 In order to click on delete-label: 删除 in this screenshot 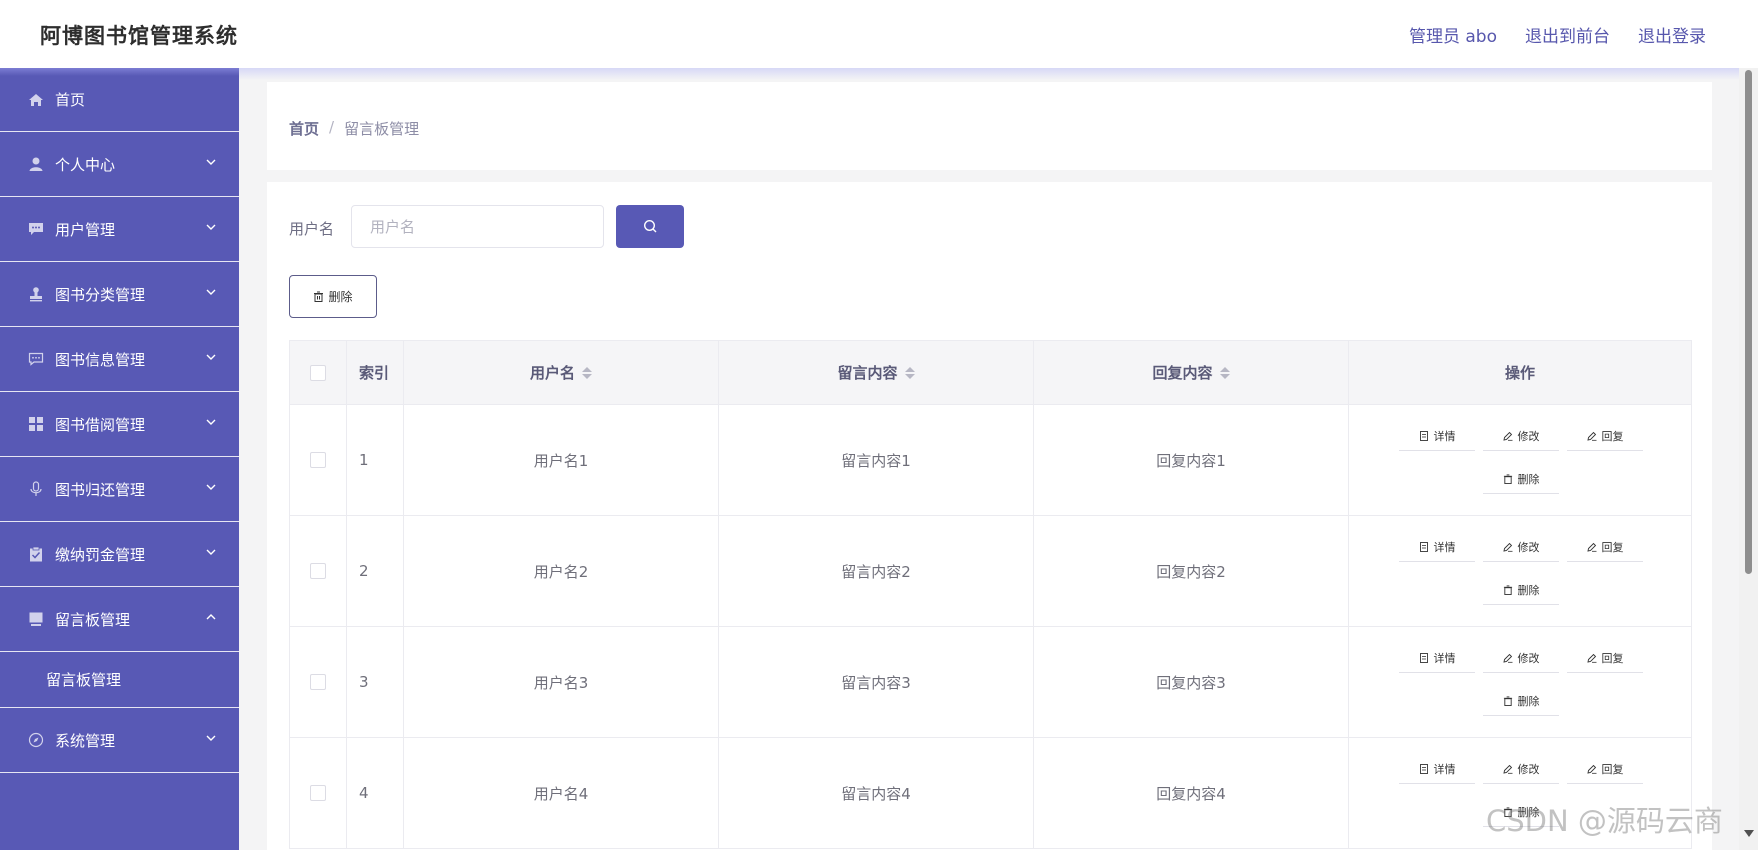, I will do `click(1528, 479)`.